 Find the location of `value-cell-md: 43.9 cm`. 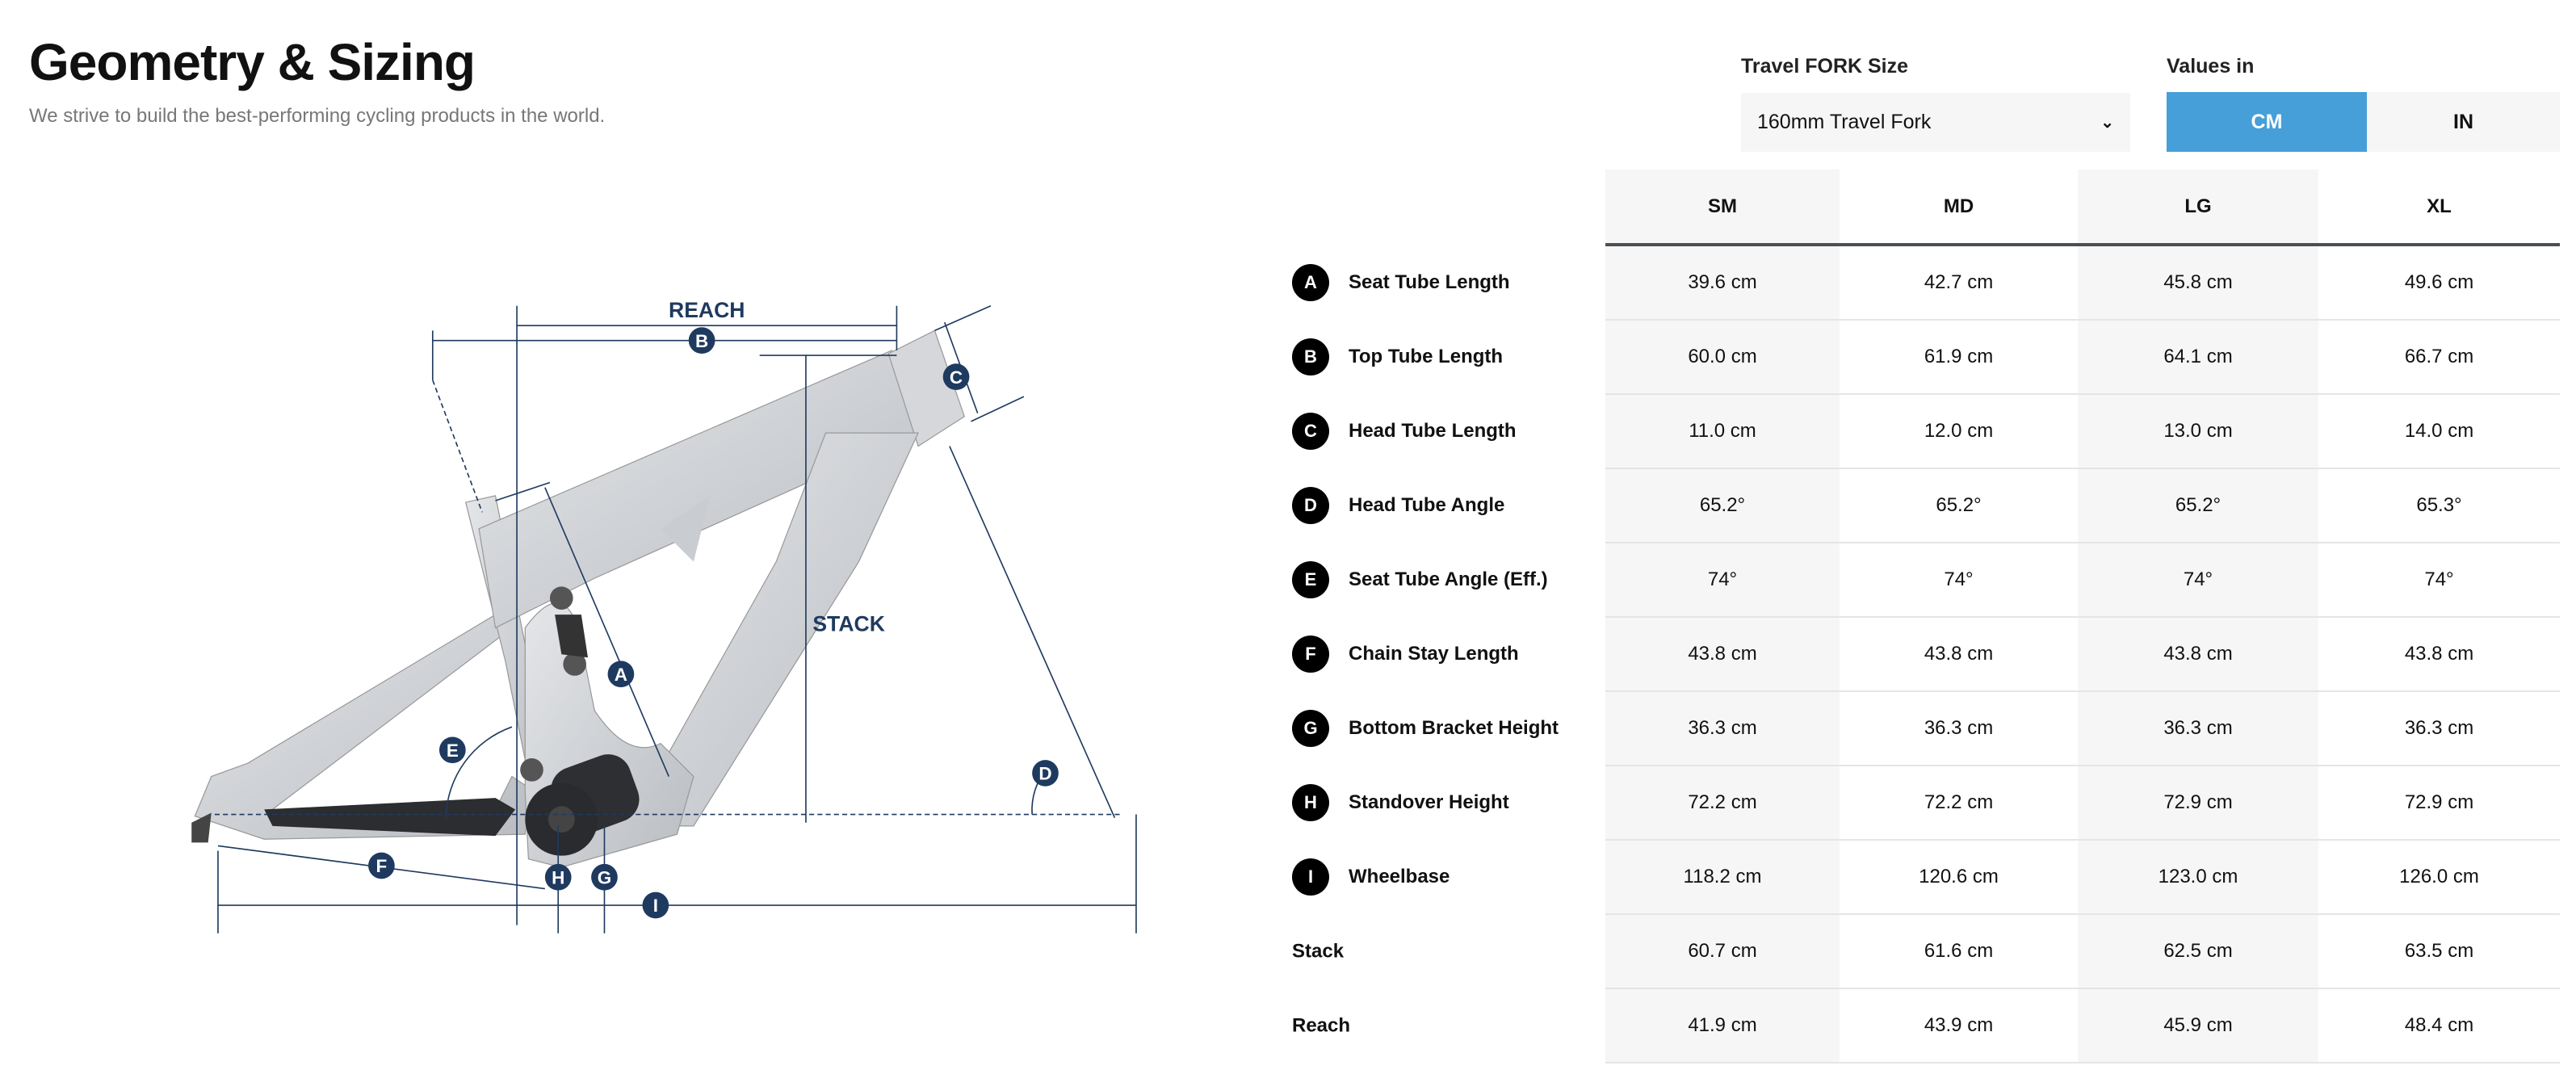

value-cell-md: 43.9 cm is located at coordinates (1959, 1026).